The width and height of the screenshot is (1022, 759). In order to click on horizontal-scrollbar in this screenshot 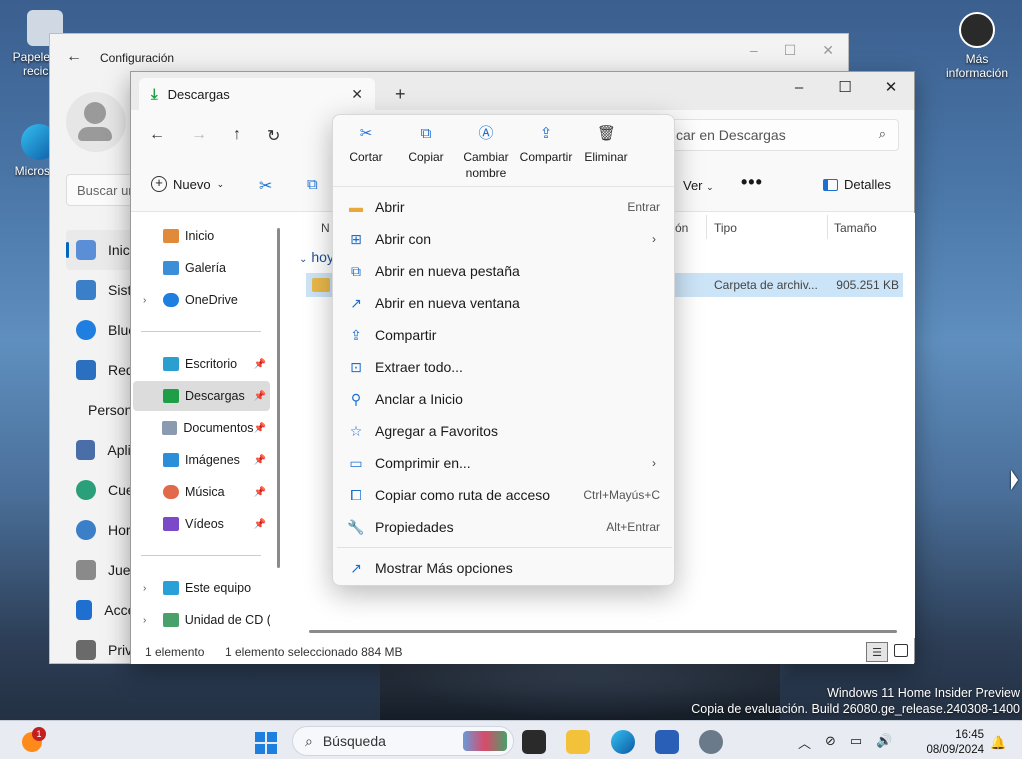, I will do `click(603, 631)`.